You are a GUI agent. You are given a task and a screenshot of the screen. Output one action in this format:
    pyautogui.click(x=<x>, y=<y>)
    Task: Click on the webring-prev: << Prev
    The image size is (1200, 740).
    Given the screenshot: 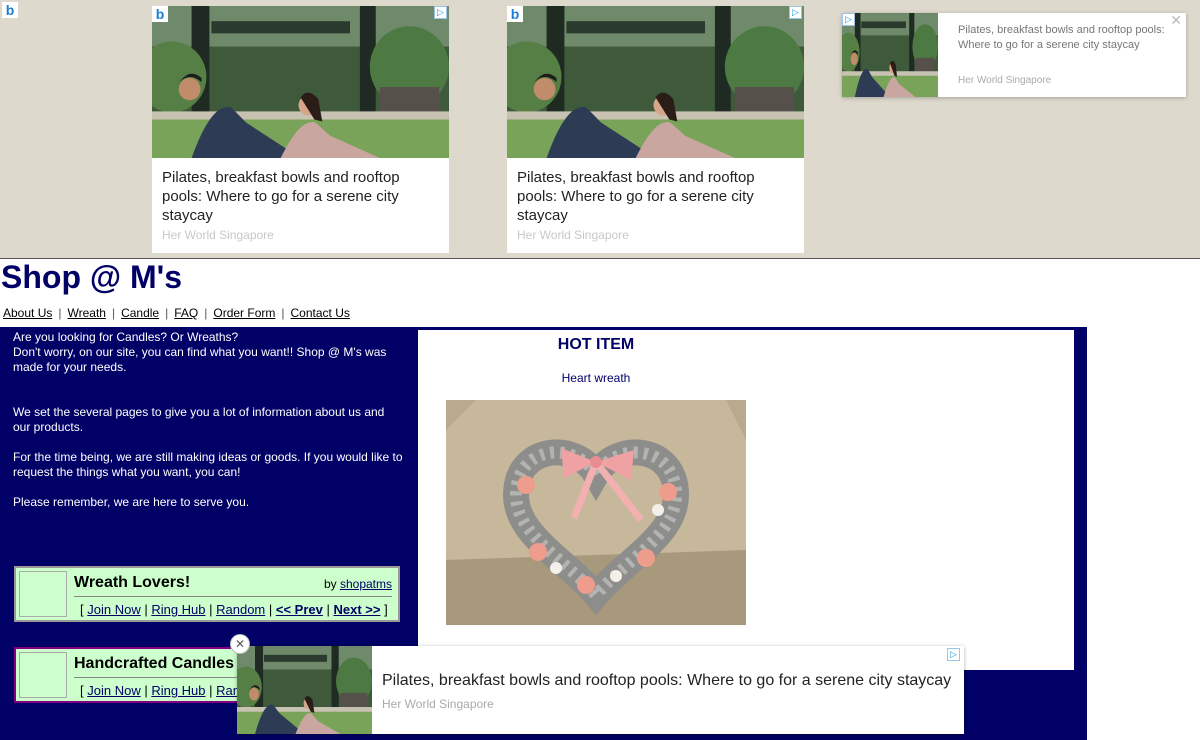 What is the action you would take?
    pyautogui.click(x=299, y=609)
    